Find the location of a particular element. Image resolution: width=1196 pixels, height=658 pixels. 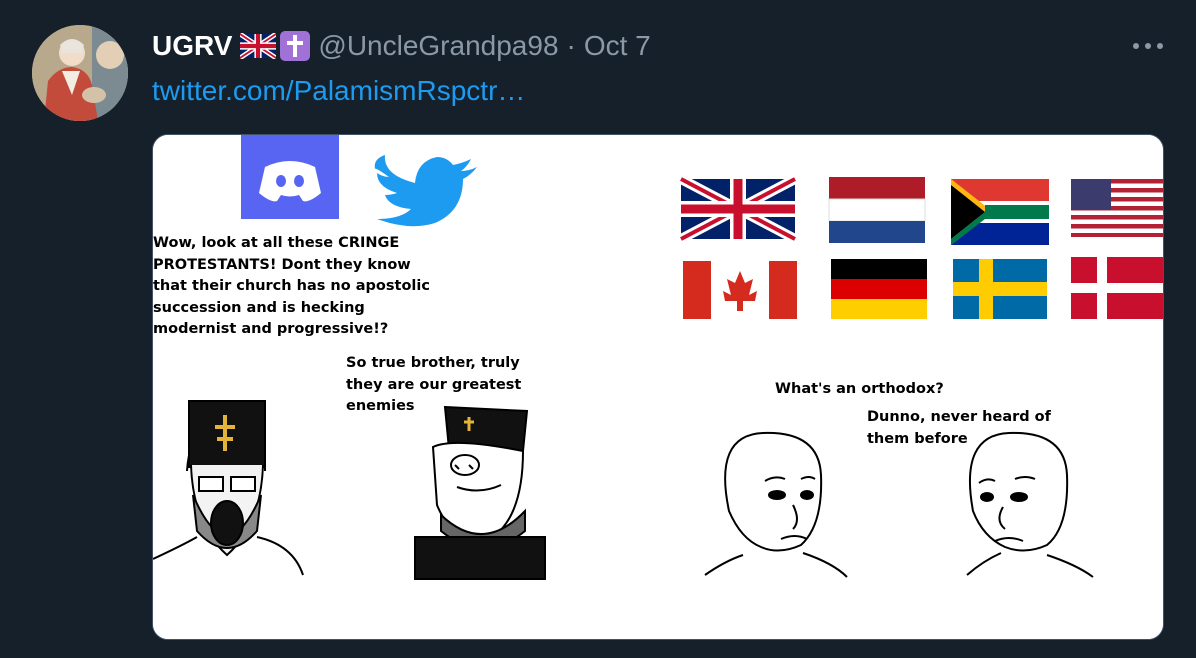

latin-cross-emoji-icon is located at coordinates (295, 46).